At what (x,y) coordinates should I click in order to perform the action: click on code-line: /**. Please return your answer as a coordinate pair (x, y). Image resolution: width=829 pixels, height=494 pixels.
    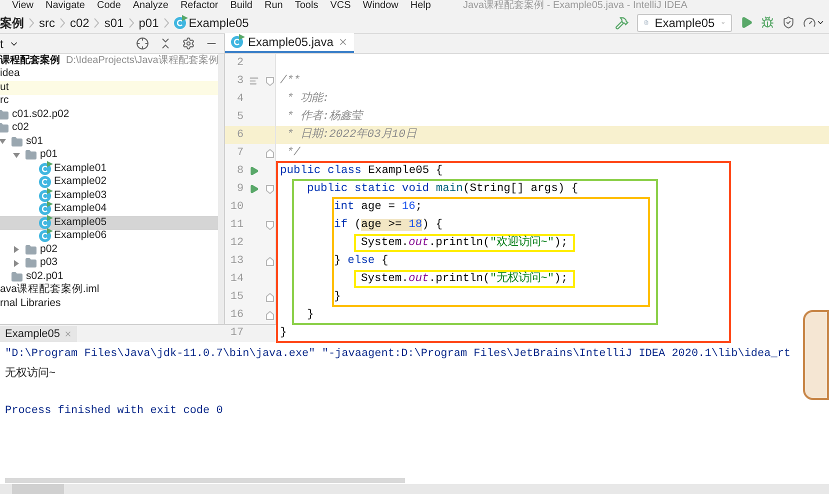
    Looking at the image, I should click on (290, 81).